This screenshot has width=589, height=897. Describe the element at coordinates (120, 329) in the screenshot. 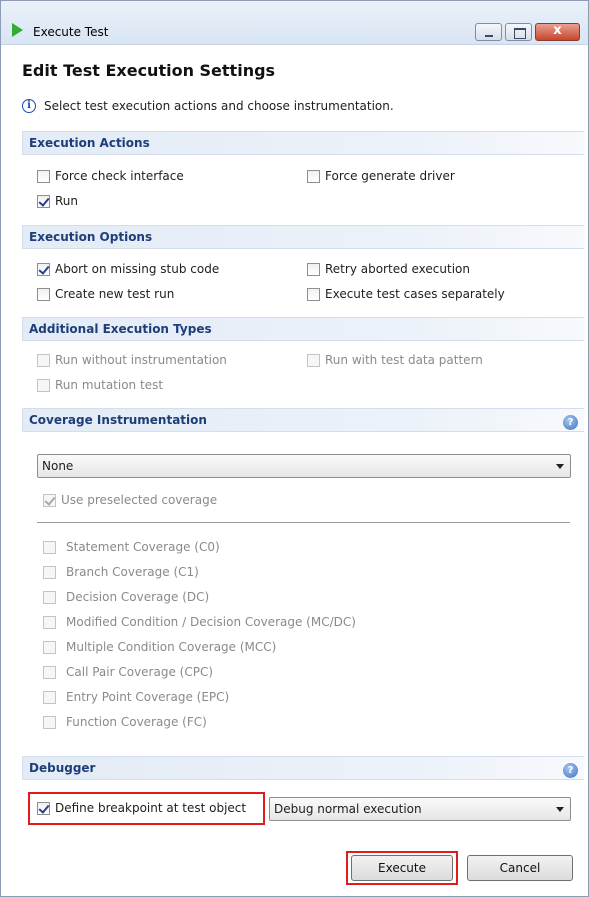

I see `section-title: Additional Execution Types` at that location.